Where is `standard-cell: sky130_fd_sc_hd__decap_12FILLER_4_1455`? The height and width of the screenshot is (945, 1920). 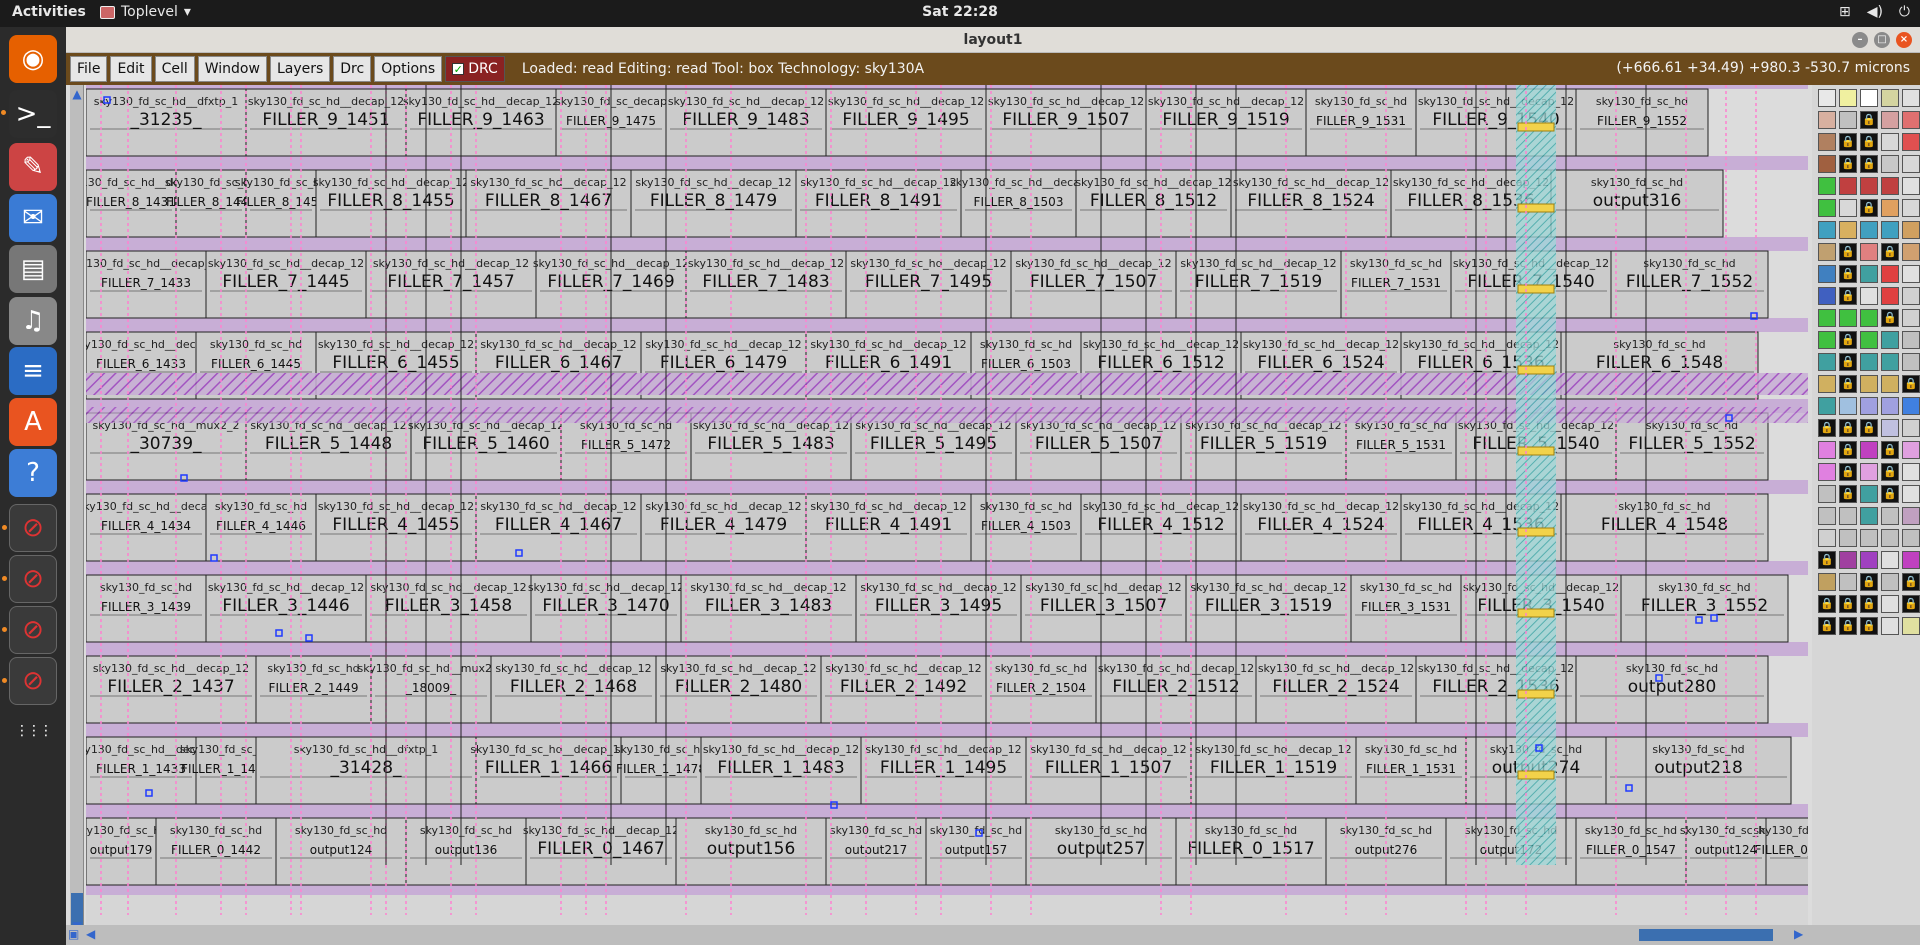
standard-cell: sky130_fd_sc_hd__decap_12FILLER_4_1455 is located at coordinates (396, 527).